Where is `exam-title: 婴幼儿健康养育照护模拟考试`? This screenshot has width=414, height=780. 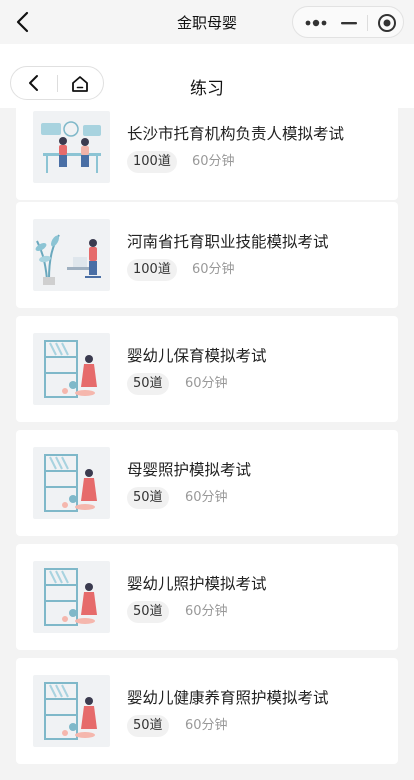
exam-title: 婴幼儿健康养育照护模拟考试 is located at coordinates (228, 698).